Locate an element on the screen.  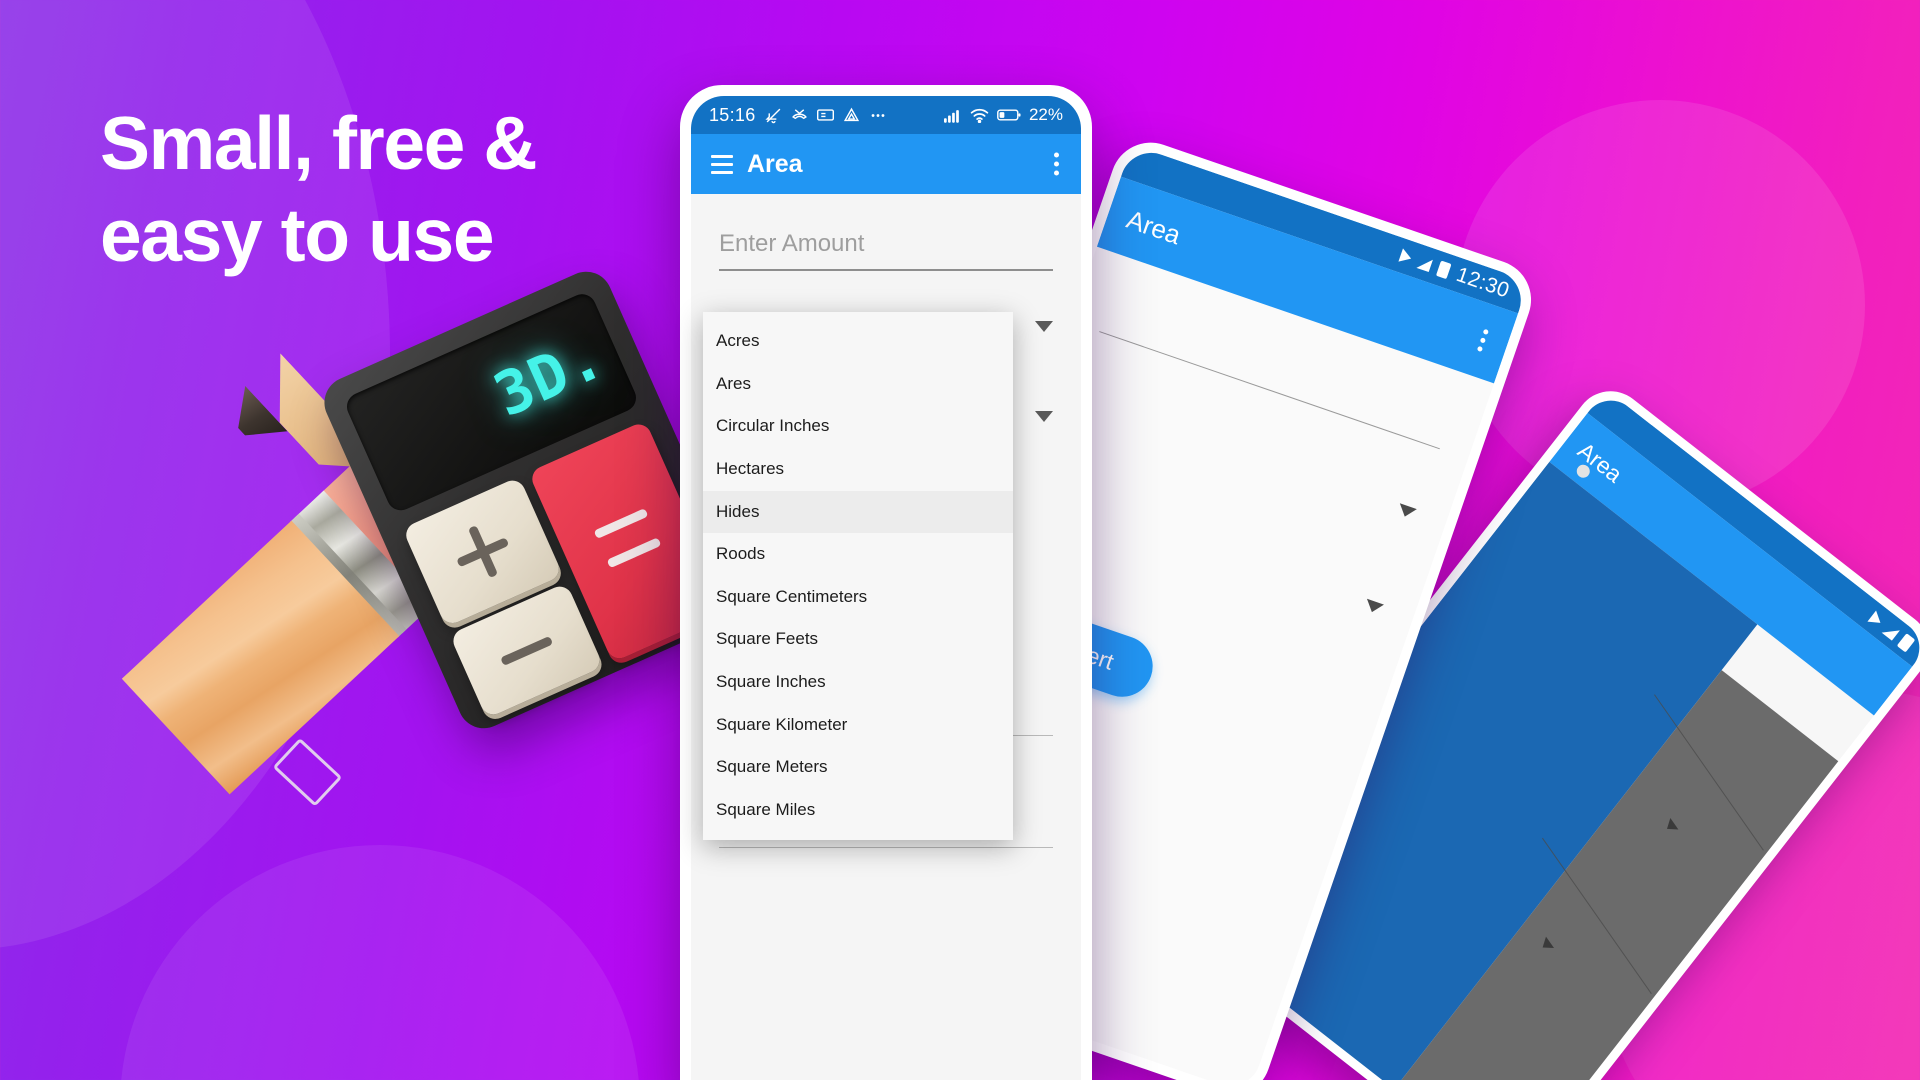
dropdown-item: Hides is located at coordinates (858, 512).